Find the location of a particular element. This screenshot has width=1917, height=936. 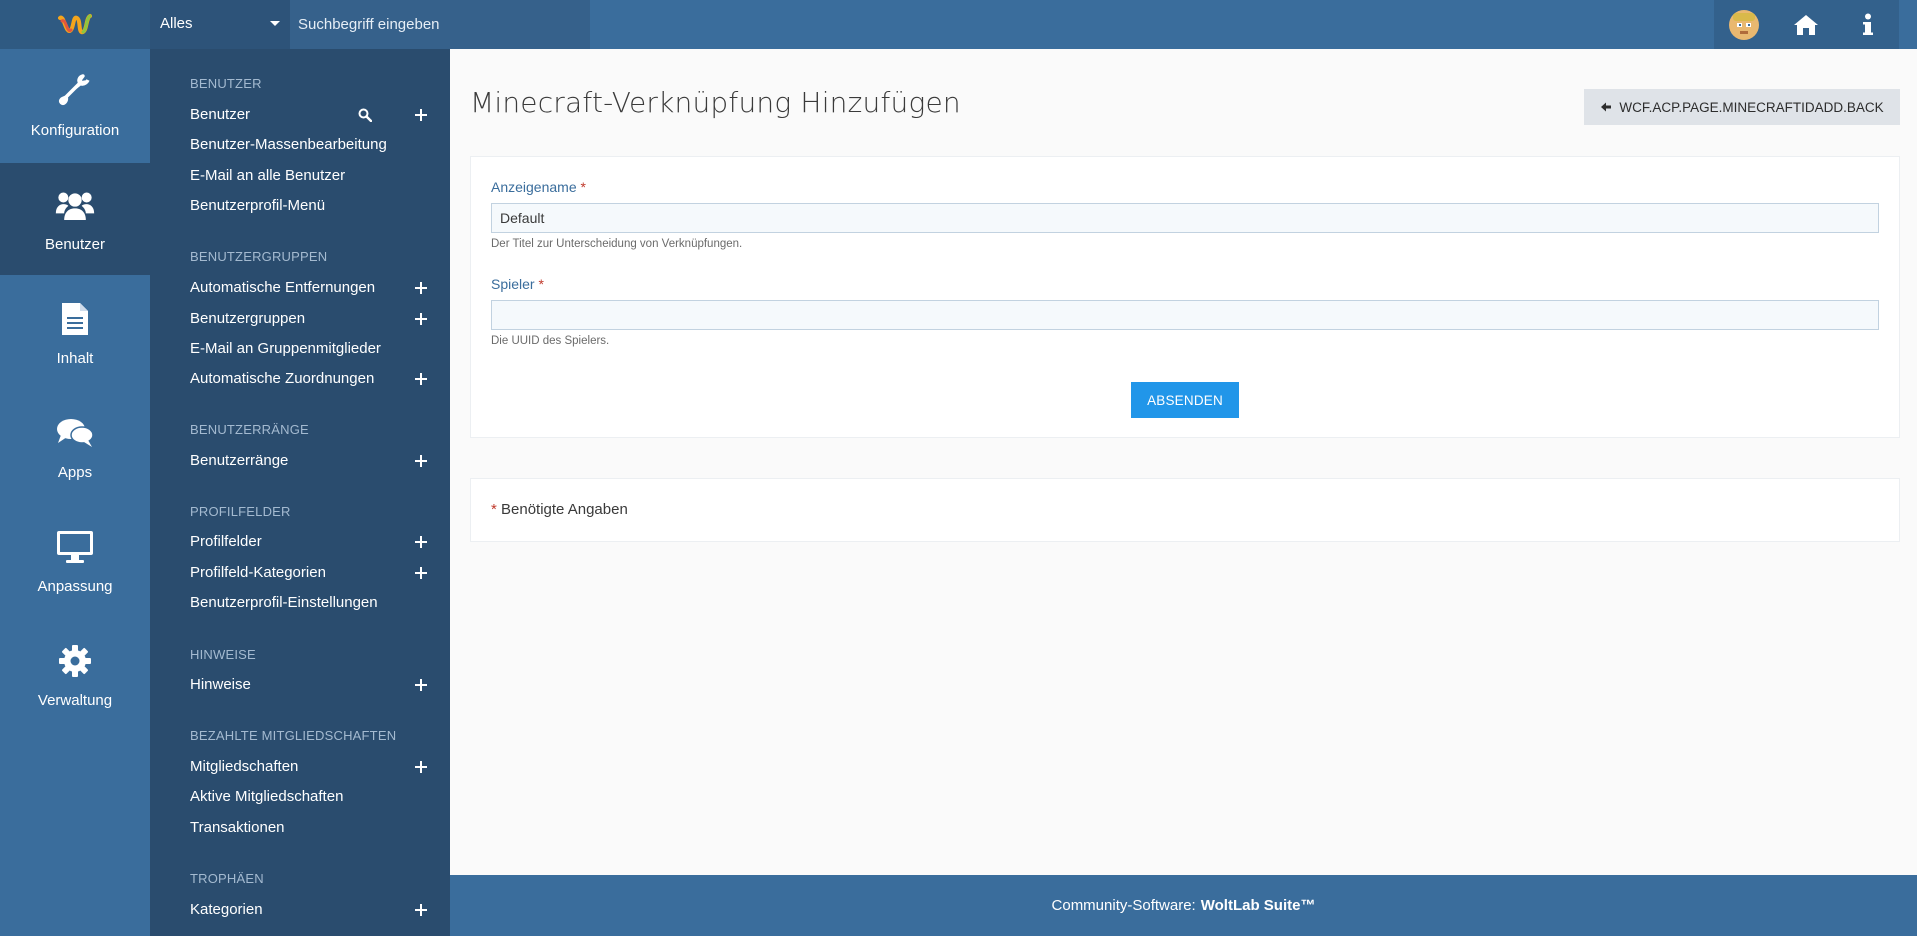

submenu-section-title: Benutzer is located at coordinates (226, 83).